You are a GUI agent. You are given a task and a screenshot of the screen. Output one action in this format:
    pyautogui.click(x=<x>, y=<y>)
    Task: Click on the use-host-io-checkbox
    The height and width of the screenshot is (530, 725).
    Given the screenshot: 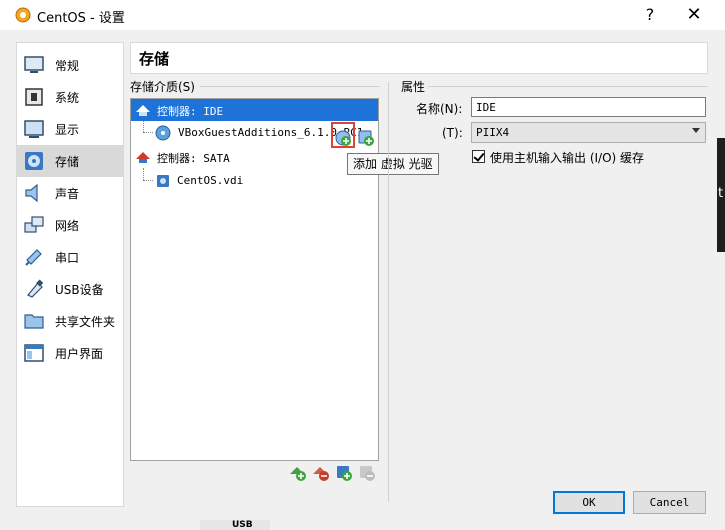 What is the action you would take?
    pyautogui.click(x=478, y=156)
    